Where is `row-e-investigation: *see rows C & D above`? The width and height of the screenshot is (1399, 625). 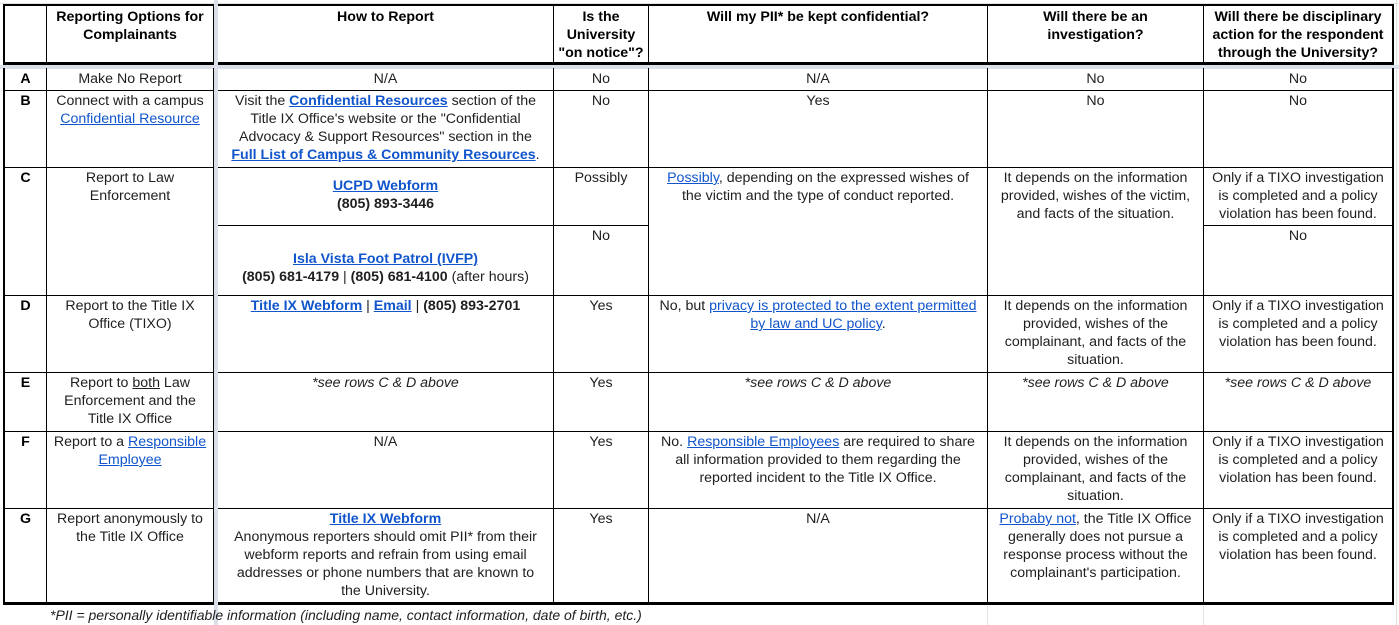
row-e-investigation: *see rows C & D above is located at coordinates (1095, 402).